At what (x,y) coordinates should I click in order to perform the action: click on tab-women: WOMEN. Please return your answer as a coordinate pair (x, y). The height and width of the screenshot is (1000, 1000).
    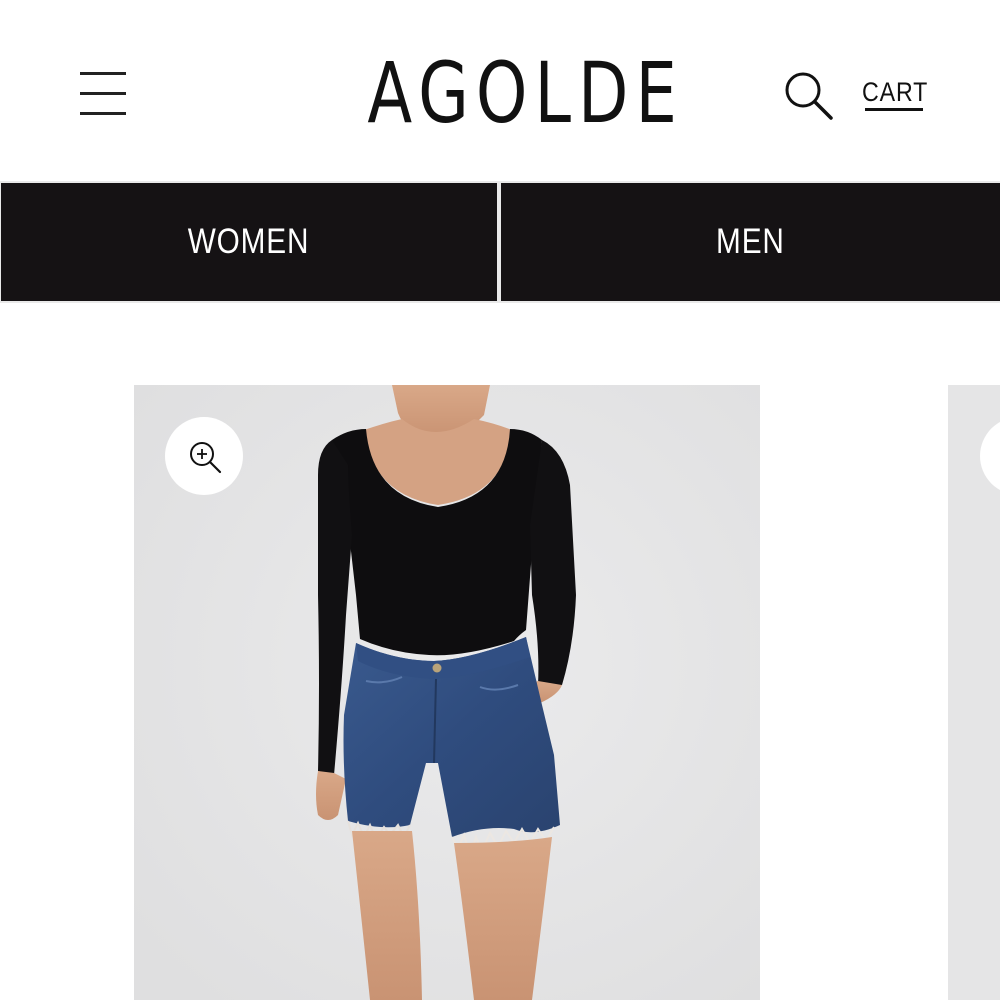
    Looking at the image, I should click on (249, 242).